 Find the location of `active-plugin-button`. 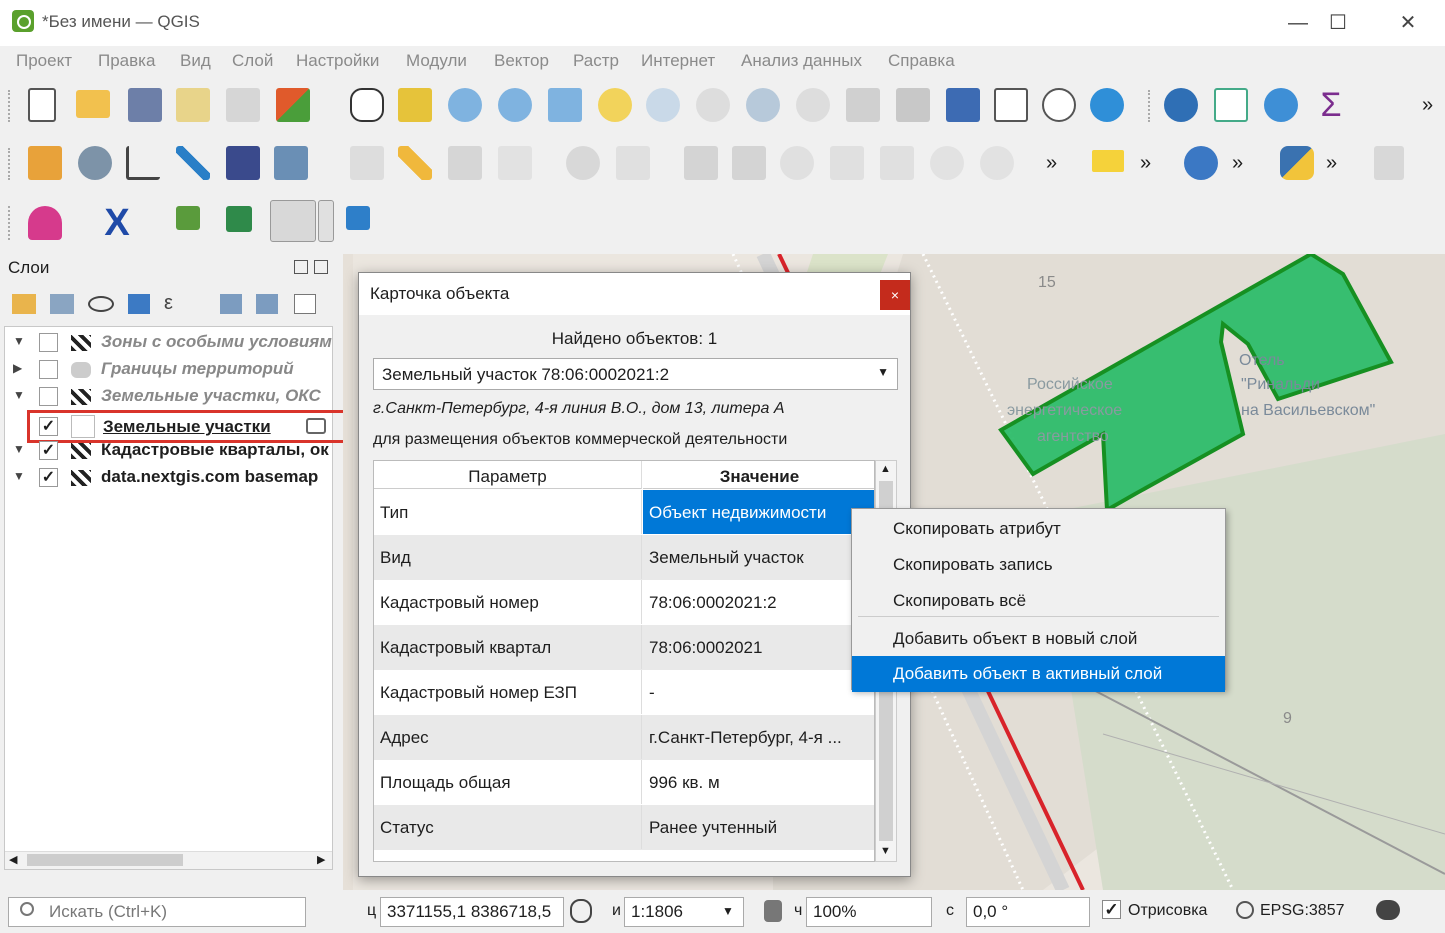

active-plugin-button is located at coordinates (293, 221).